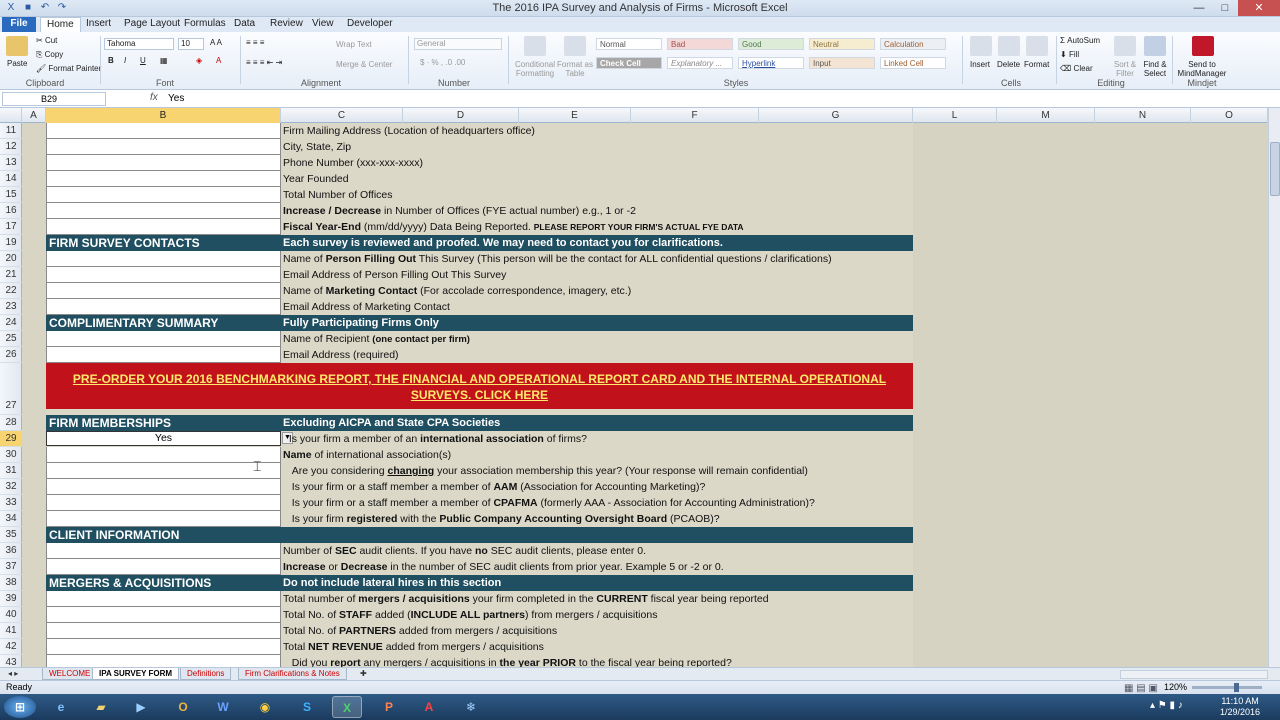 The image size is (1280, 720). What do you see at coordinates (176, 98) in the screenshot?
I see `formula-input: Yes` at bounding box center [176, 98].